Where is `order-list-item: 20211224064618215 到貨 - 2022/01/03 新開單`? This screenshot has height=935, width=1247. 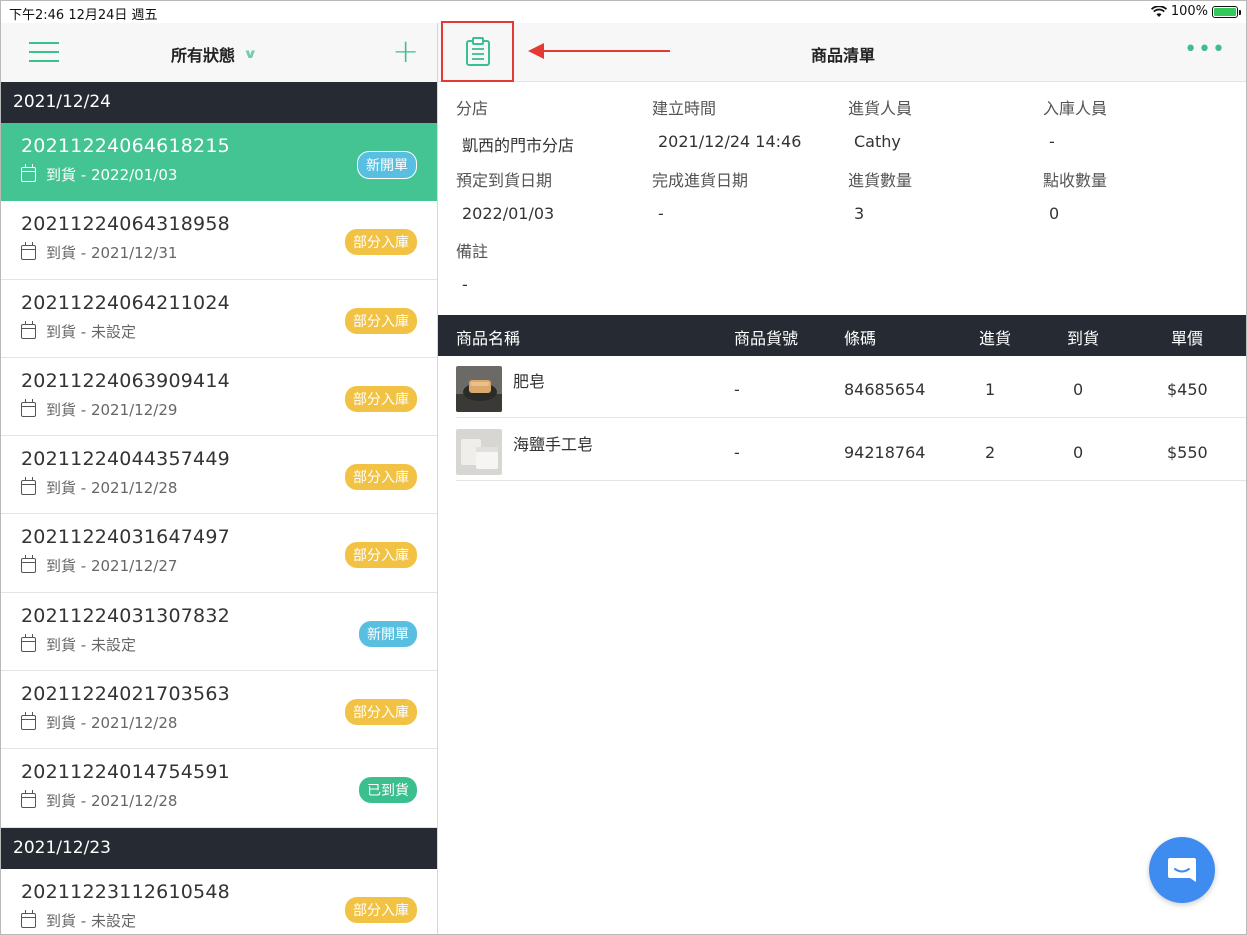 order-list-item: 20211224064618215 到貨 - 2022/01/03 新開單 is located at coordinates (219, 162).